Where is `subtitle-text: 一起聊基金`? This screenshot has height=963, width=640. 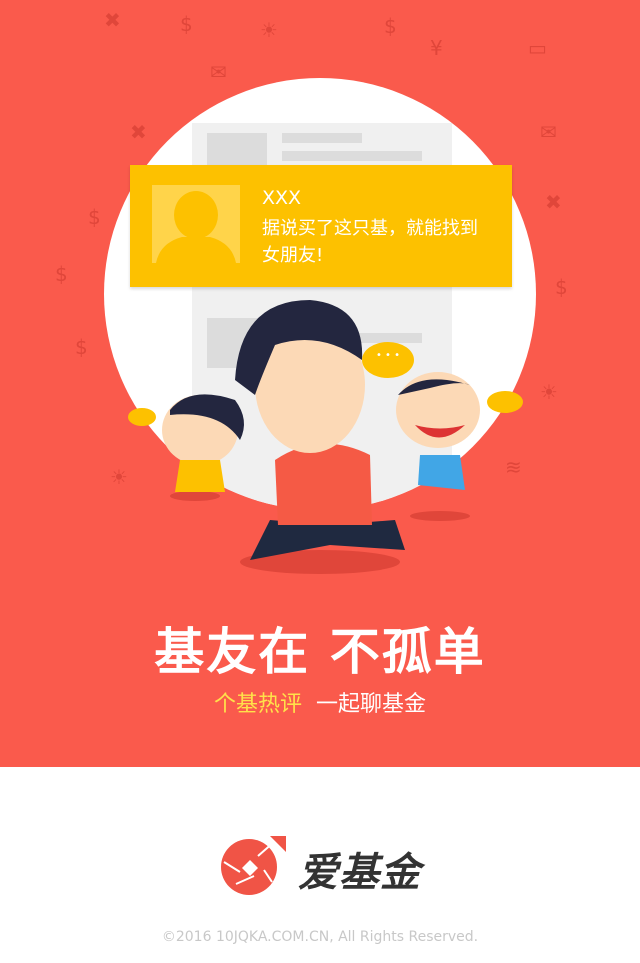 subtitle-text: 一起聊基金 is located at coordinates (371, 704).